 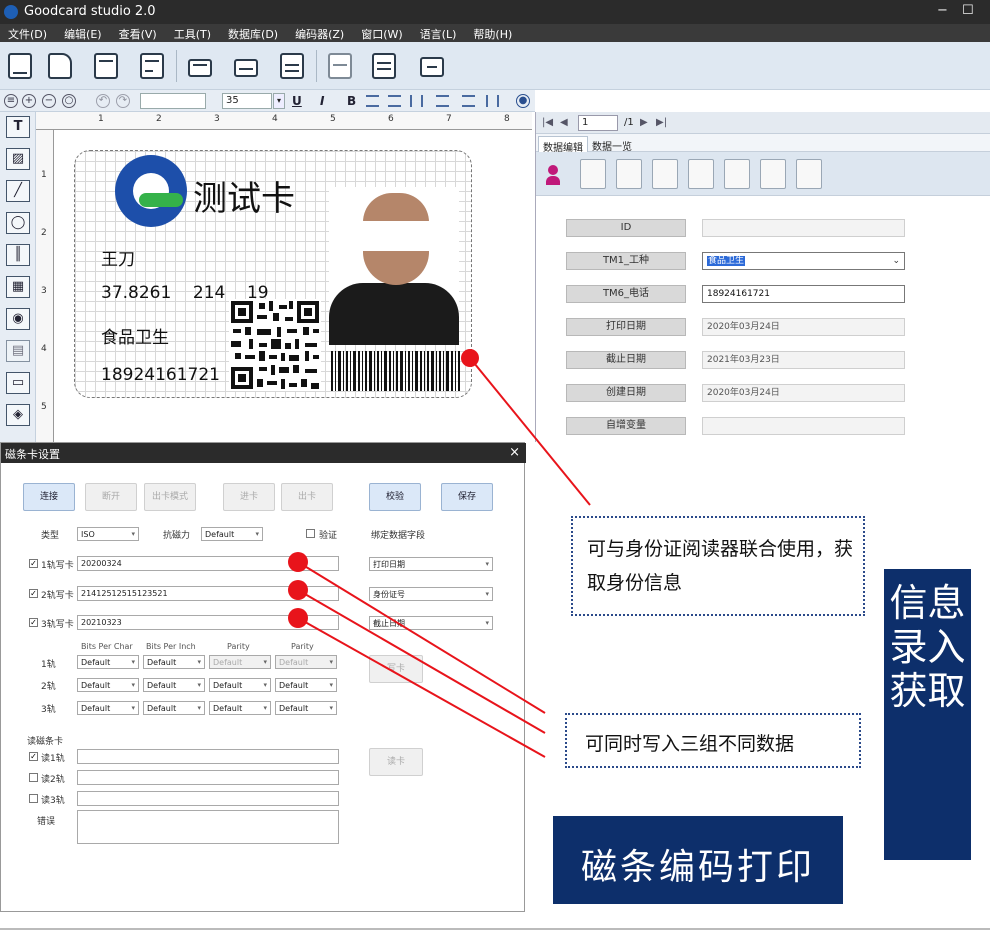 I want to click on field-value-id, so click(x=803, y=228).